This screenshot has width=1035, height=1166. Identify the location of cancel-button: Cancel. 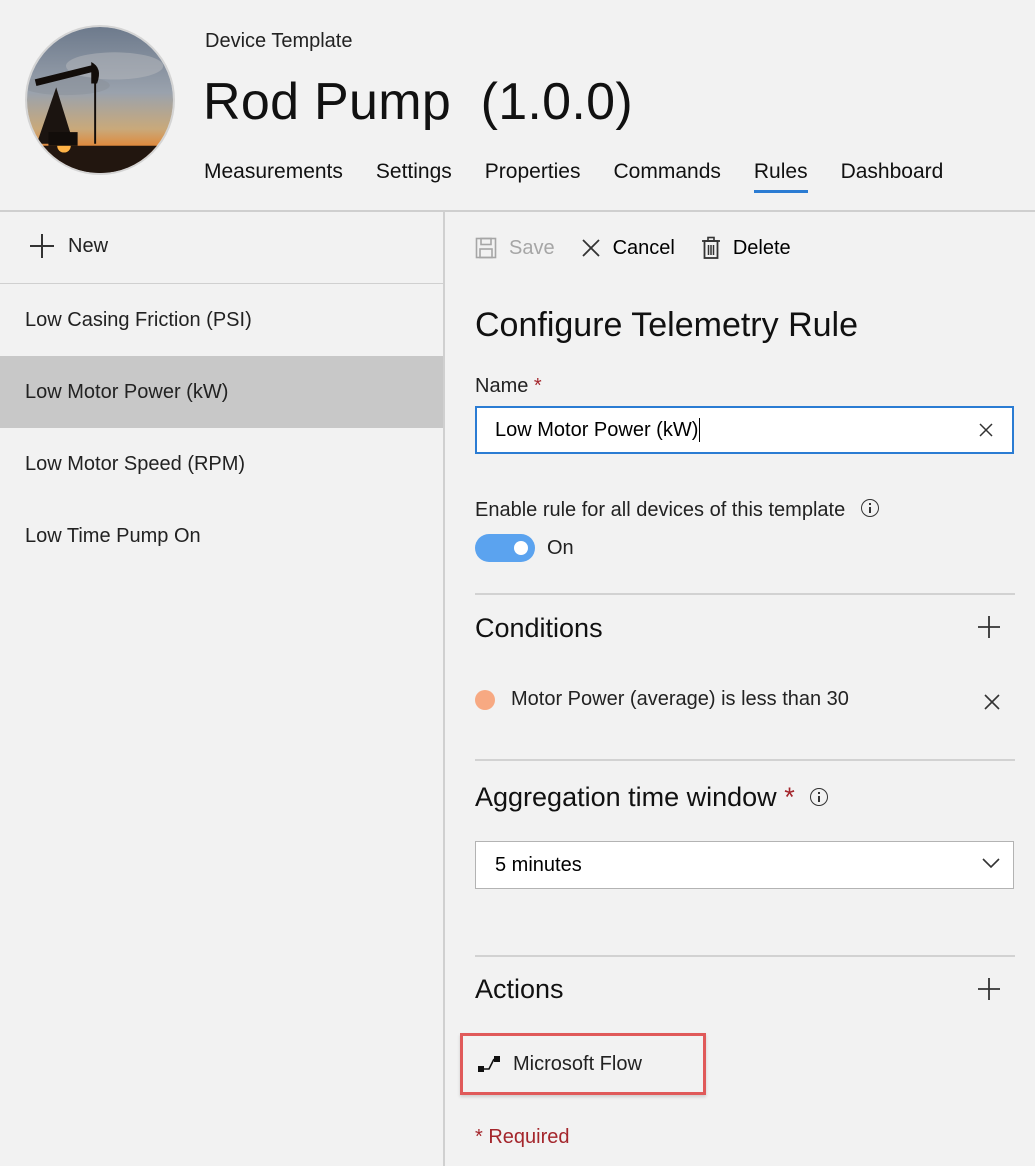
(628, 248).